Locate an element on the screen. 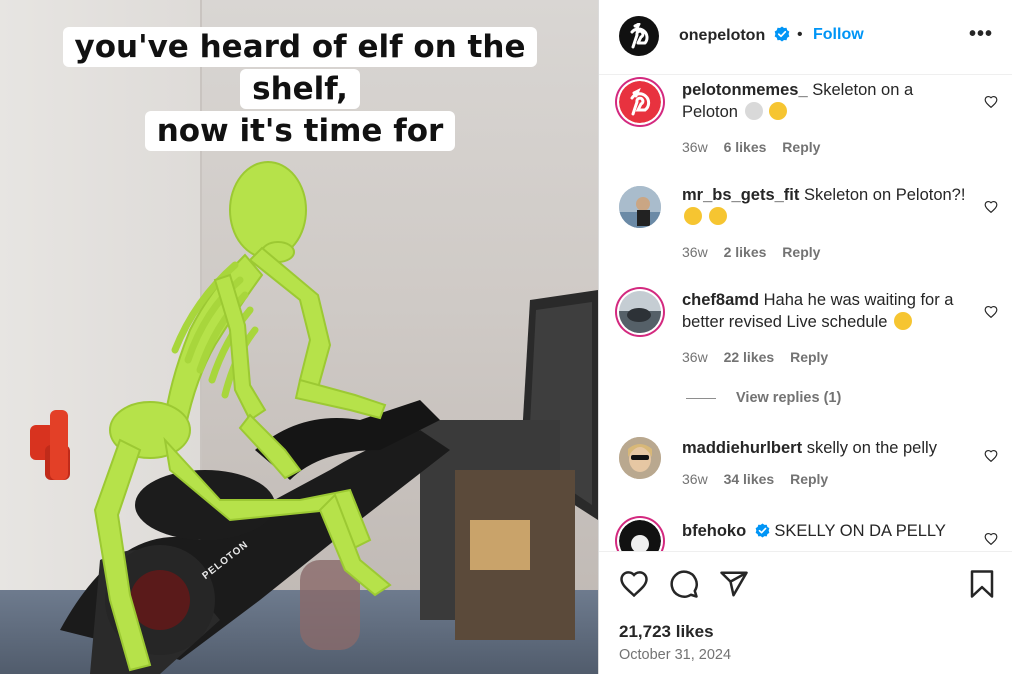  comment-likes: 6 likes is located at coordinates (745, 147).